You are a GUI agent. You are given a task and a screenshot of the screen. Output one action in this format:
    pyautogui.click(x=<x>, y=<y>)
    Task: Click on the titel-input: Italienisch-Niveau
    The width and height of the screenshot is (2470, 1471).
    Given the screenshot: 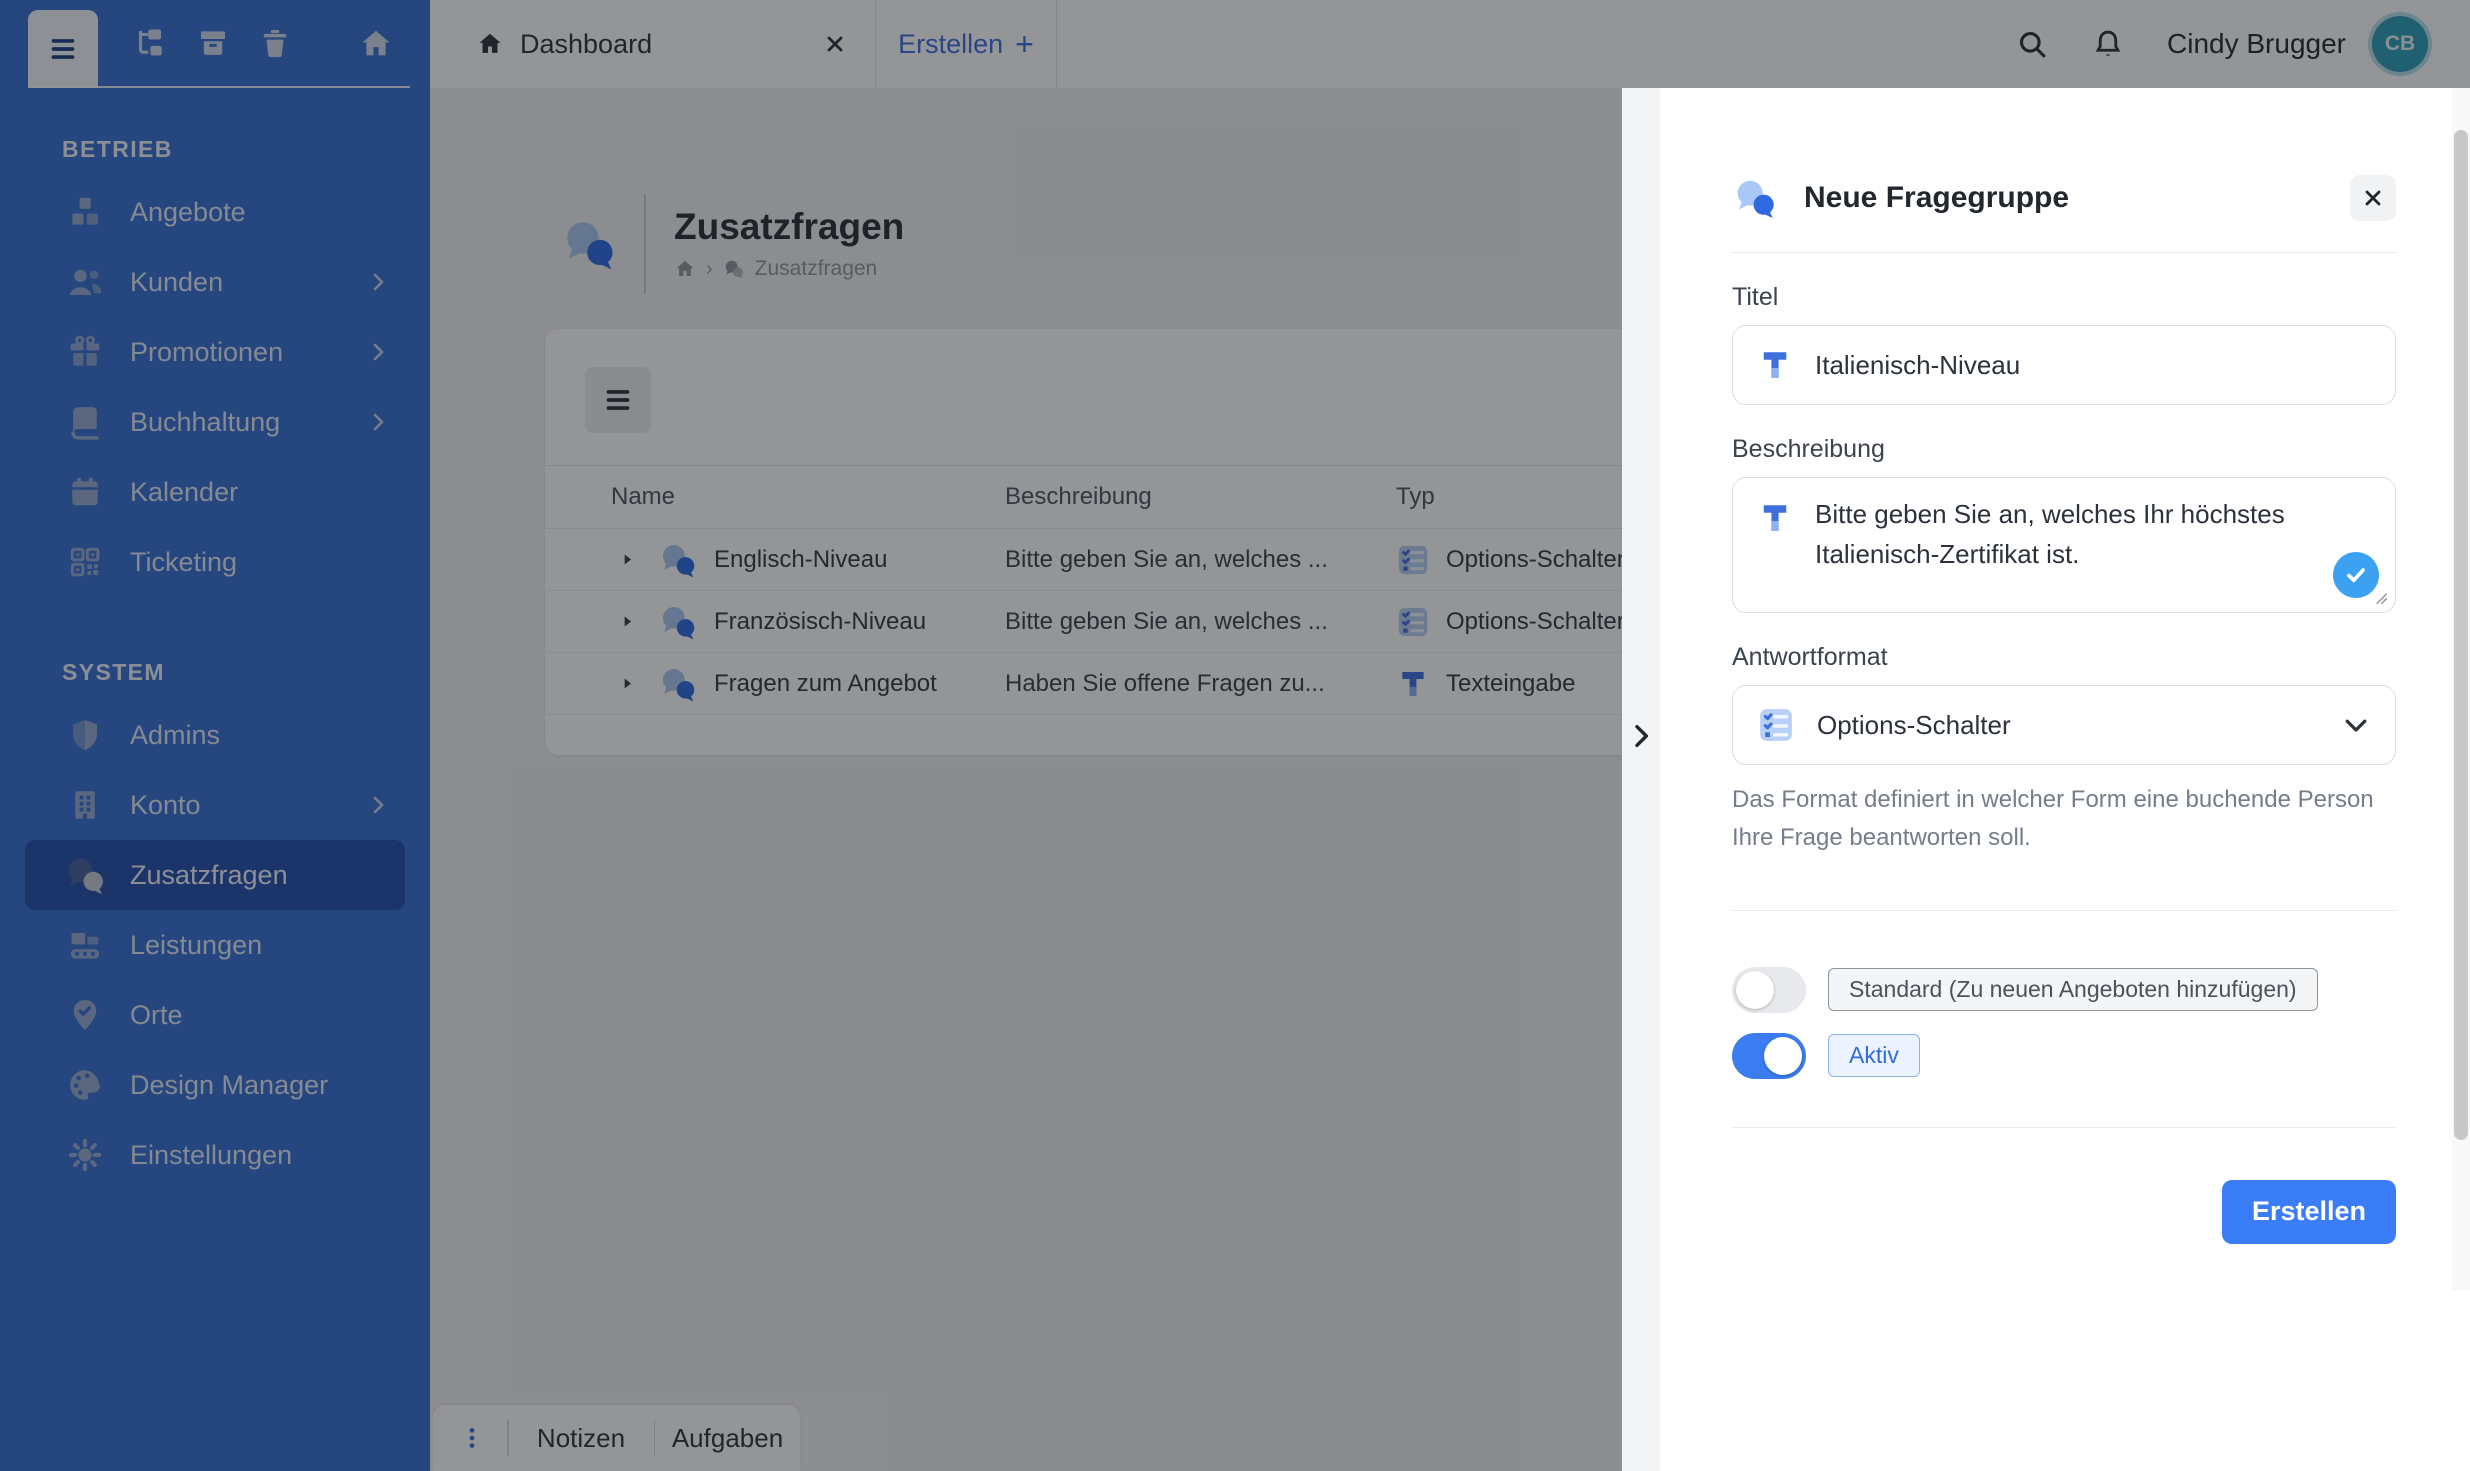 What is the action you would take?
    pyautogui.click(x=2064, y=365)
    